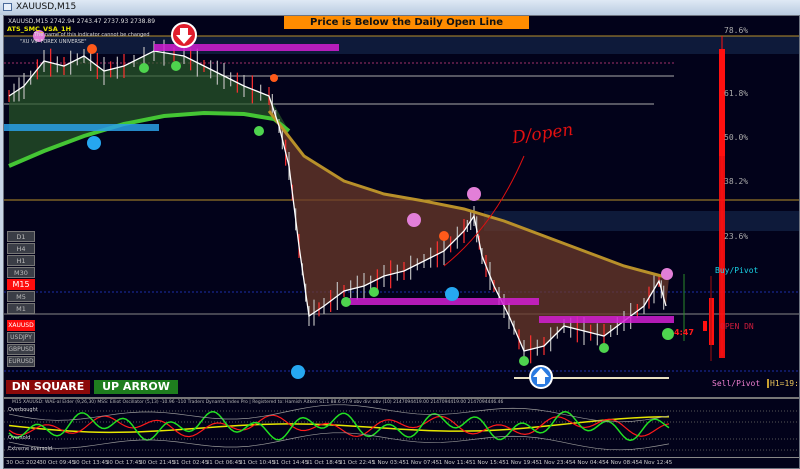  What do you see at coordinates (21, 337) in the screenshot?
I see `symbol-usdjpy: USDJPY` at bounding box center [21, 337].